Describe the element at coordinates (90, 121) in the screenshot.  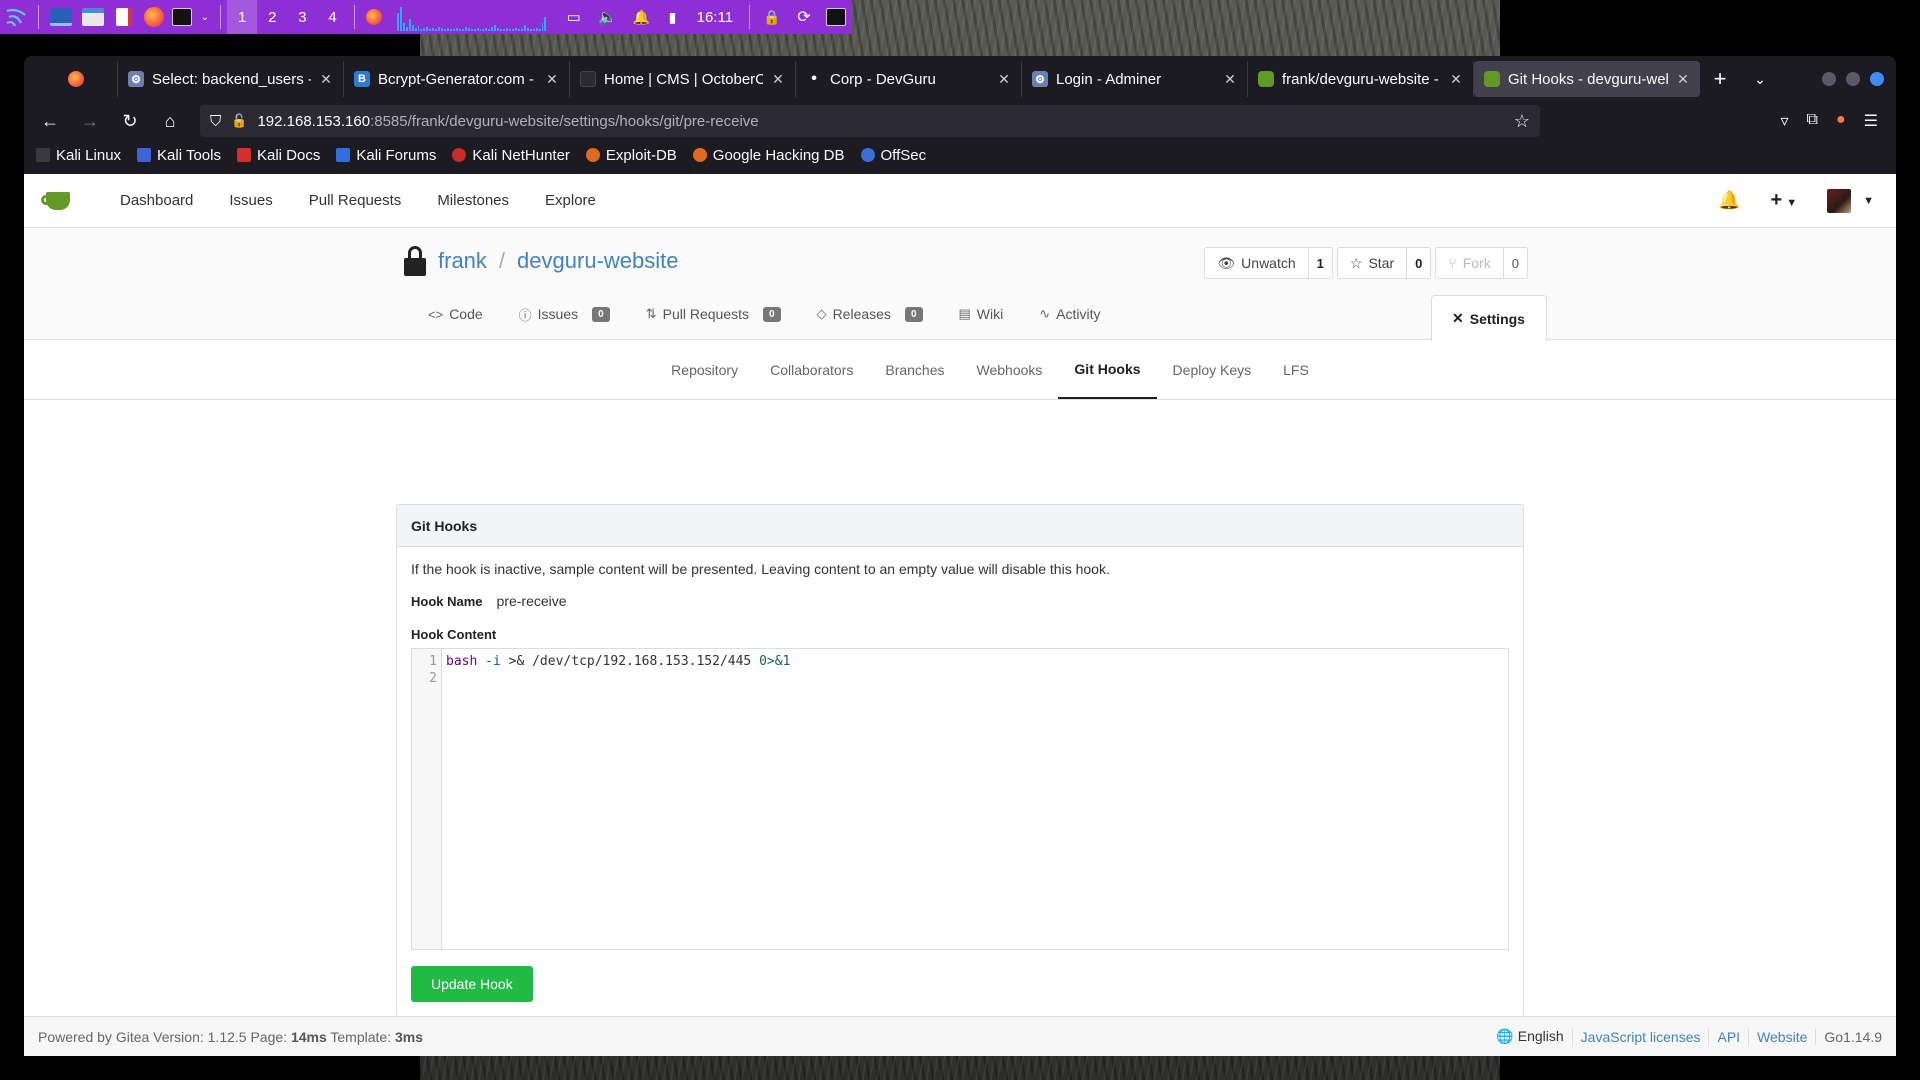
I see `forward-arrow-icon: →` at that location.